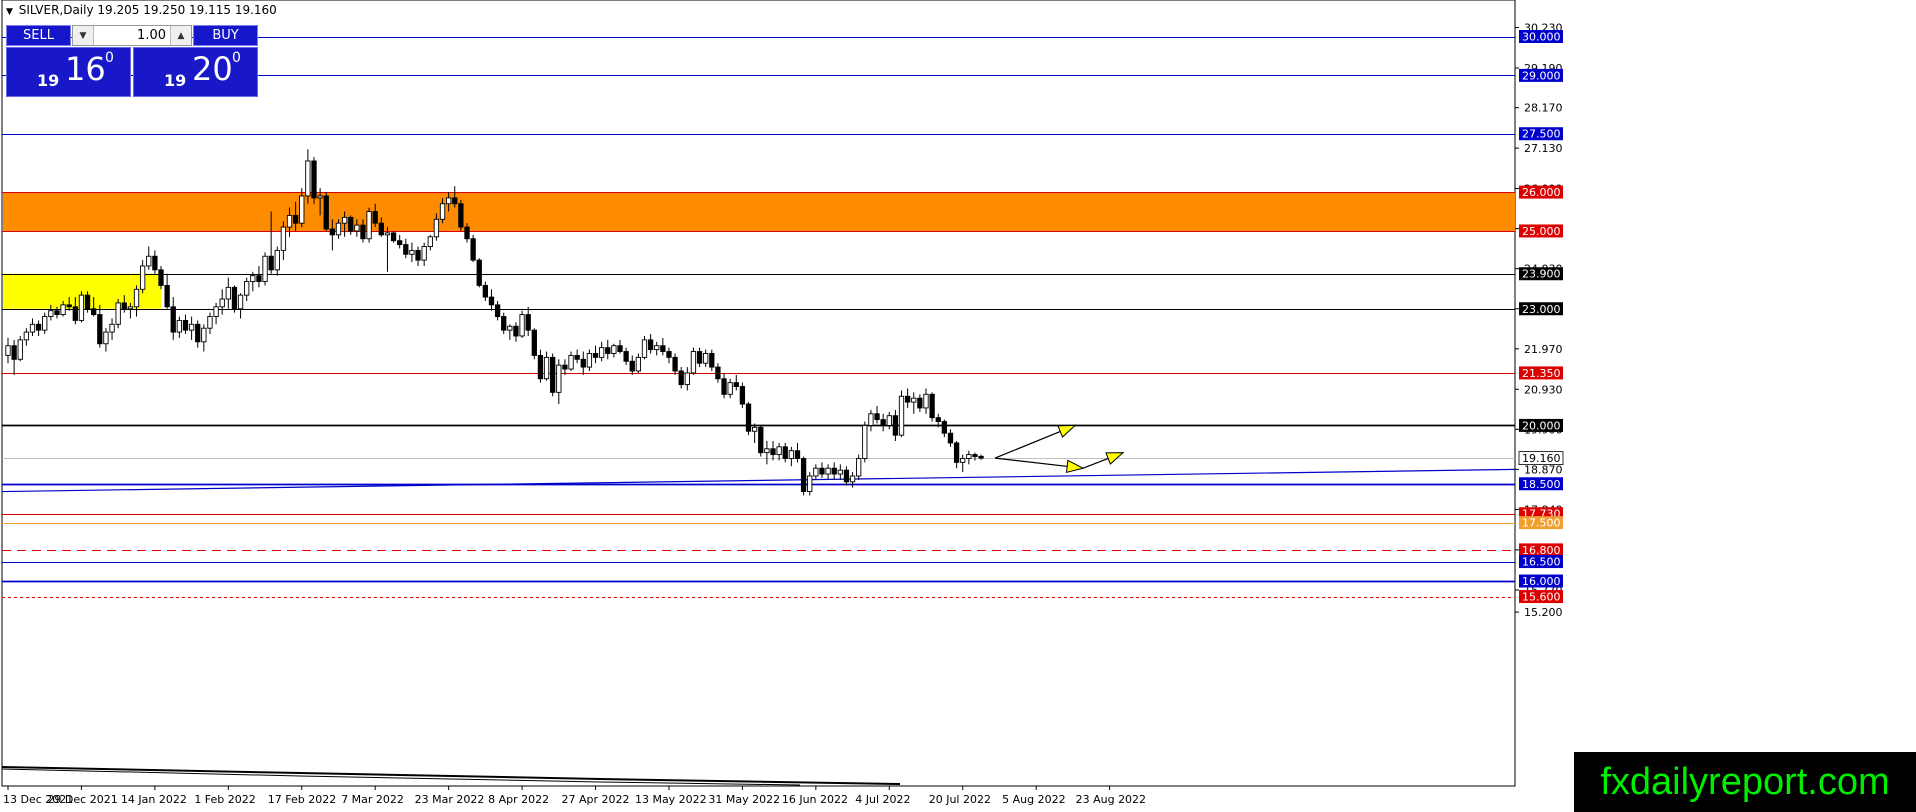  I want to click on sell-price-fraction: 0, so click(109, 58).